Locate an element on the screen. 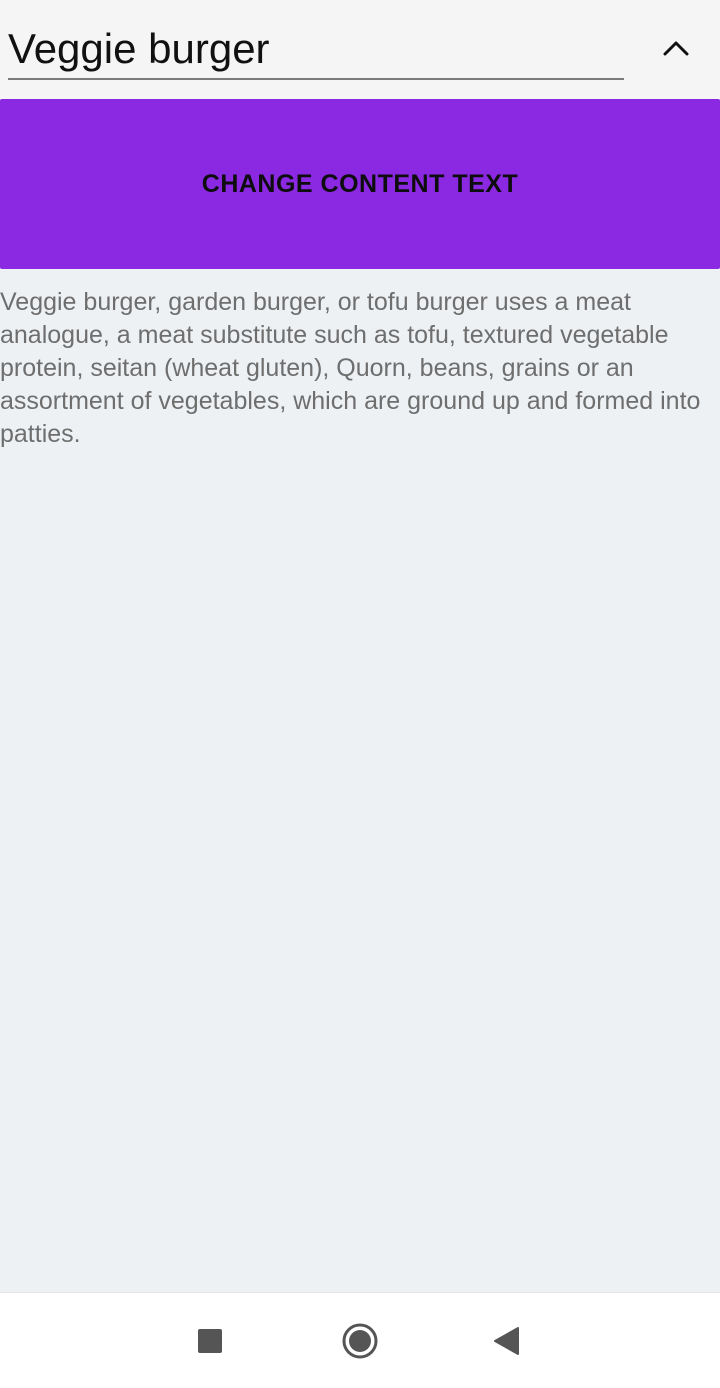 This screenshot has width=720, height=1388. chevron-up-icon is located at coordinates (676, 48).